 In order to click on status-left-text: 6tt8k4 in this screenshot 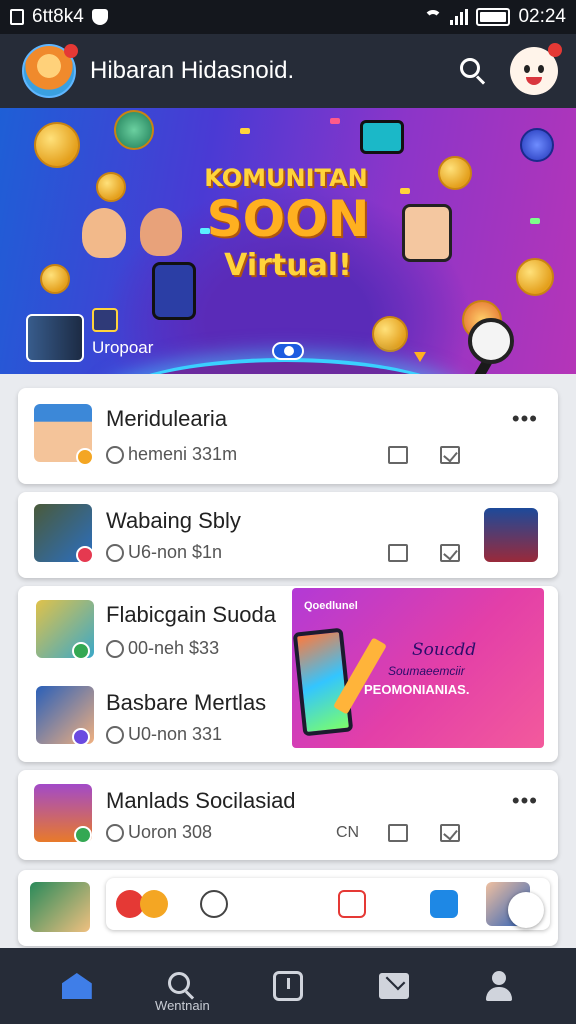, I will do `click(58, 16)`.